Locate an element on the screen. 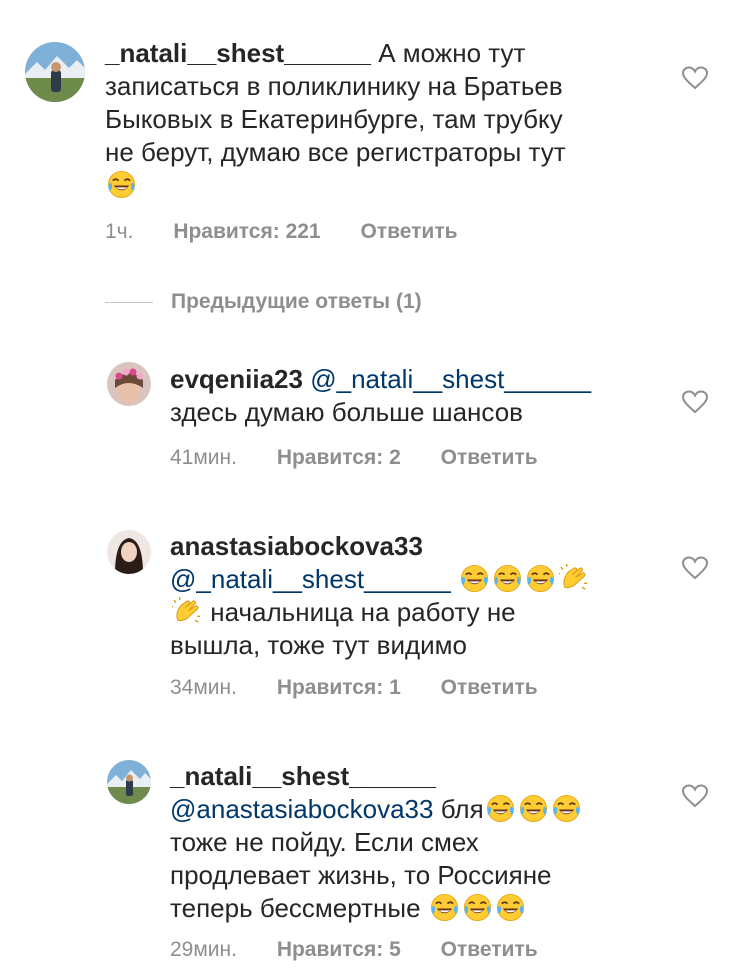  comment-text: продлевает жизнь, то Россияне is located at coordinates (361, 875).